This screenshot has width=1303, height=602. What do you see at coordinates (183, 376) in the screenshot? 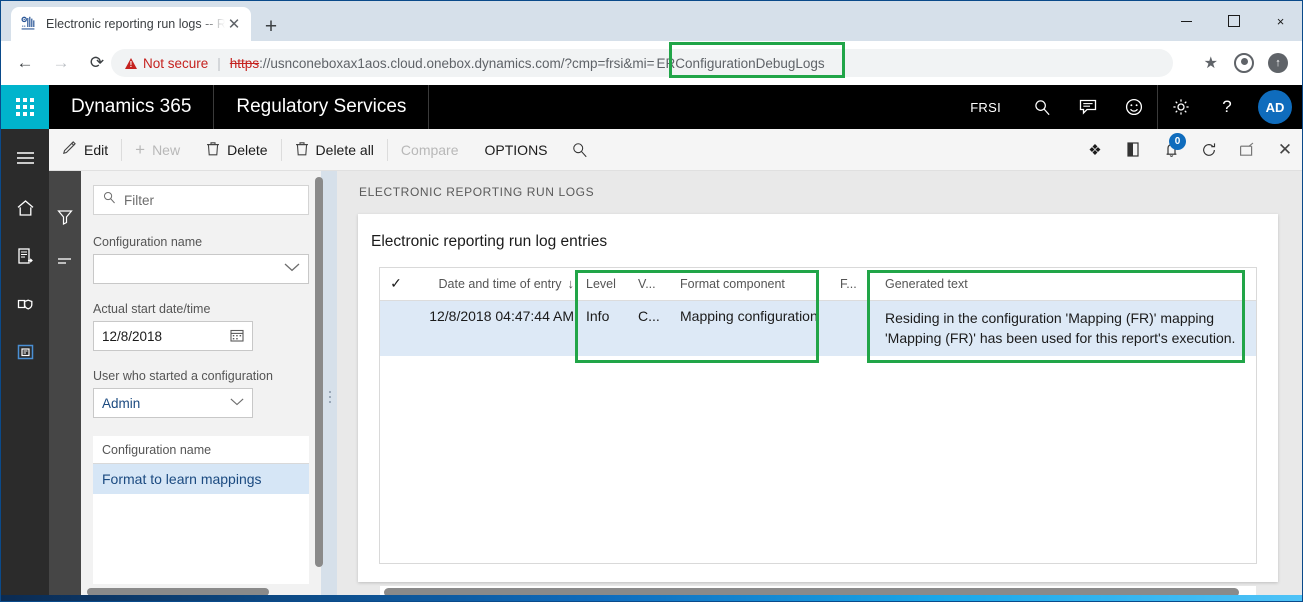
I see `user-started-configuration-label: User who started a configuration` at bounding box center [183, 376].